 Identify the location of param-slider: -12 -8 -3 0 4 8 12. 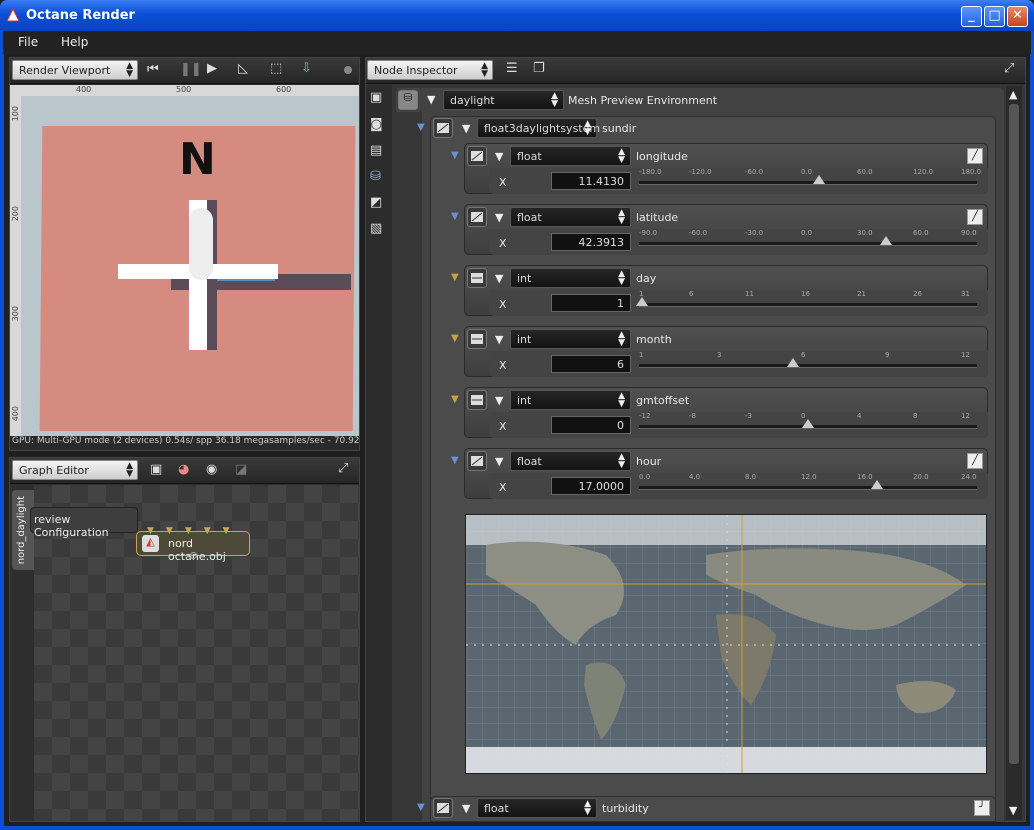
(808, 423).